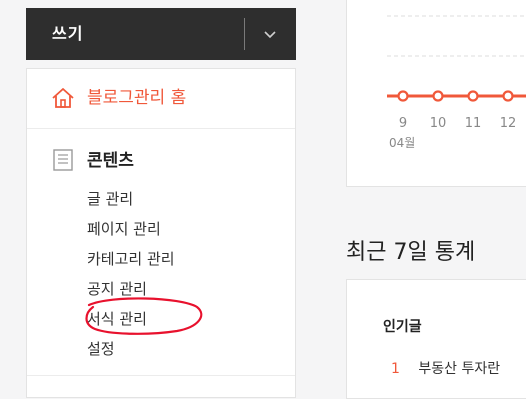 The image size is (526, 399). What do you see at coordinates (395, 369) in the screenshot?
I see `popular-rank: 1` at bounding box center [395, 369].